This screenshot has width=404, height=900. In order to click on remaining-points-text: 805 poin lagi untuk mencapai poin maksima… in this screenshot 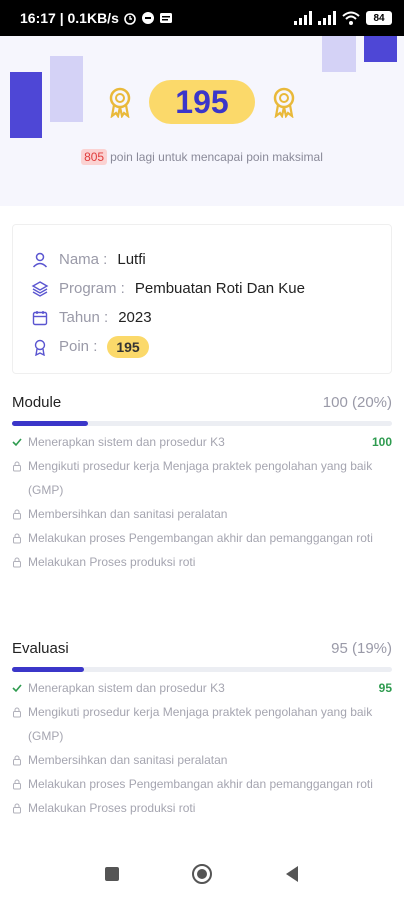, I will do `click(202, 157)`.